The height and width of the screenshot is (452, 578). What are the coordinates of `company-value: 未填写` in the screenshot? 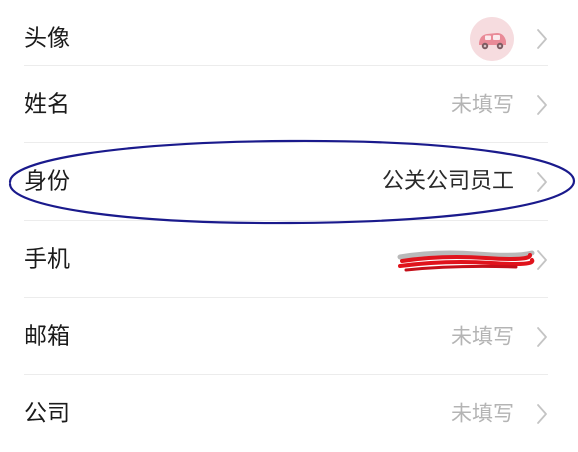 It's located at (482, 413).